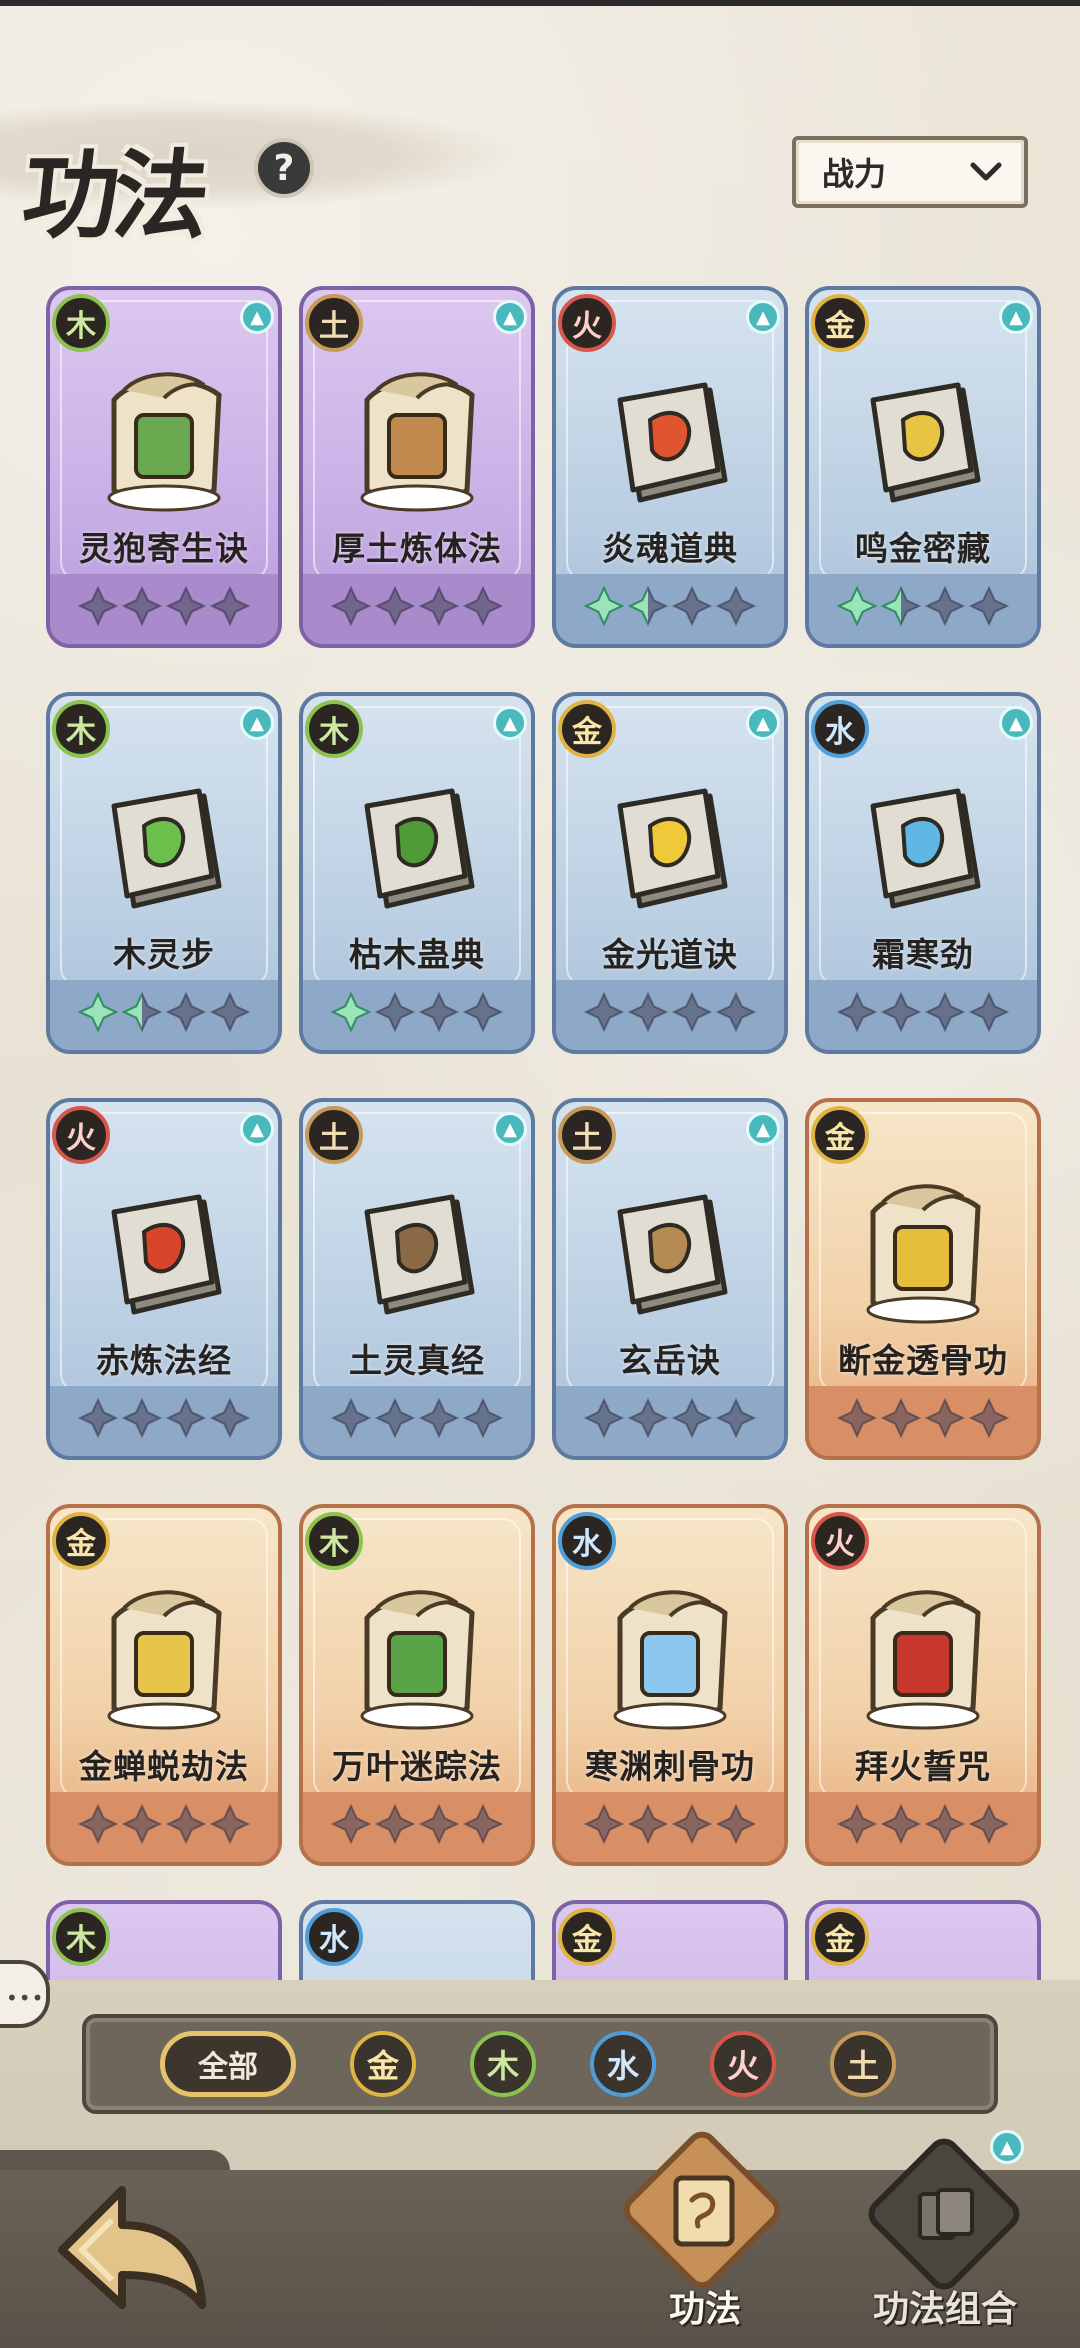 The width and height of the screenshot is (1080, 2348). I want to click on gongfa-card: 金金蝉蜕劫法, so click(164, 1685).